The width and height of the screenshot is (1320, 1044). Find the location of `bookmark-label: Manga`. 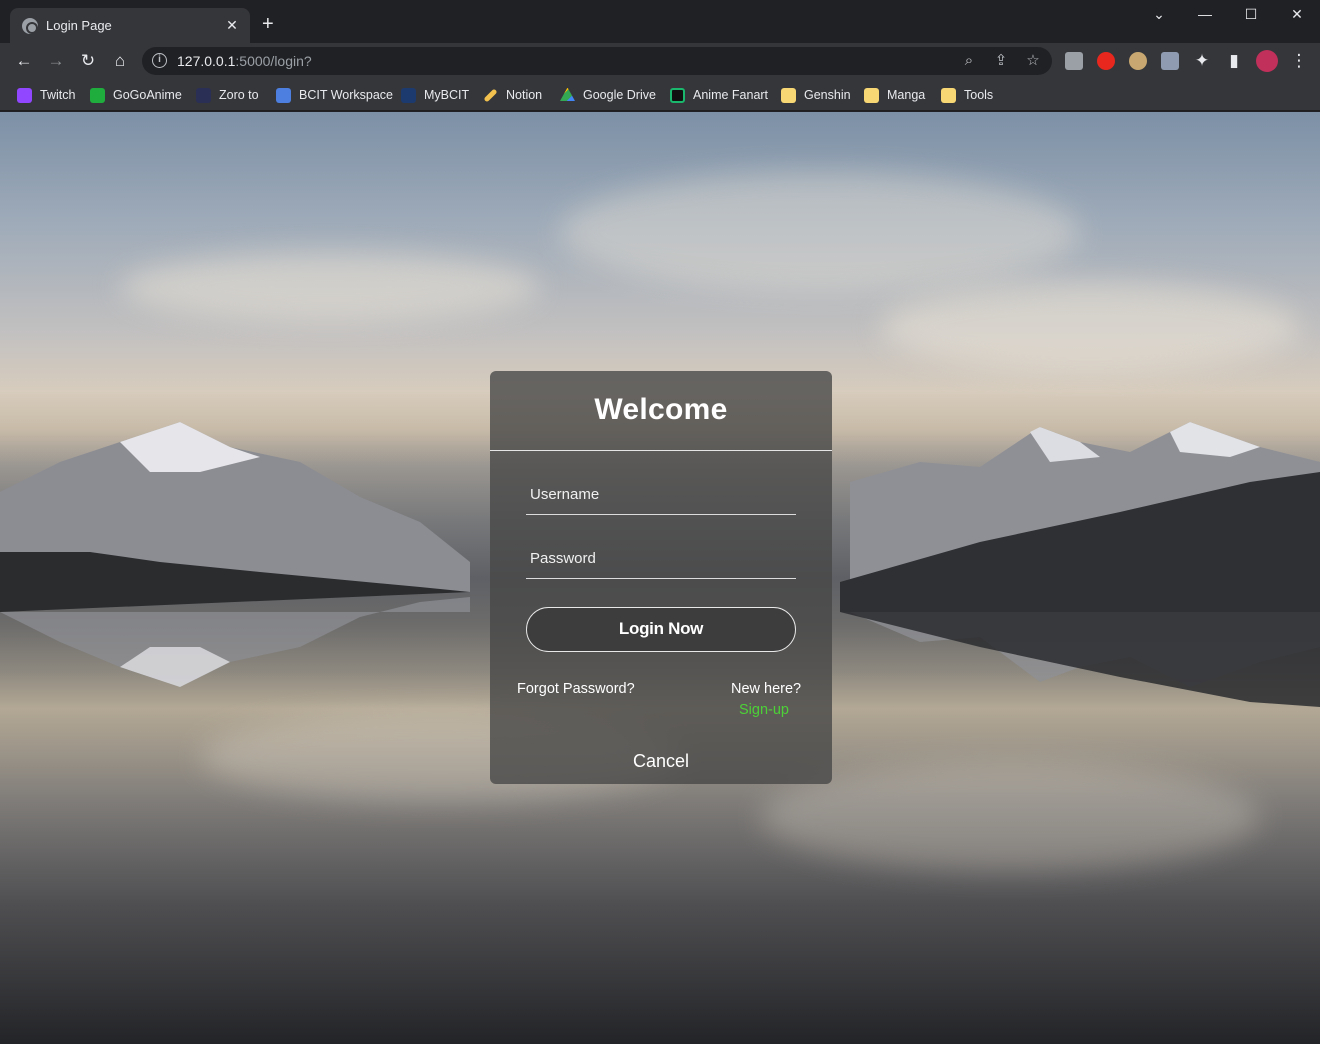

bookmark-label: Manga is located at coordinates (906, 95).